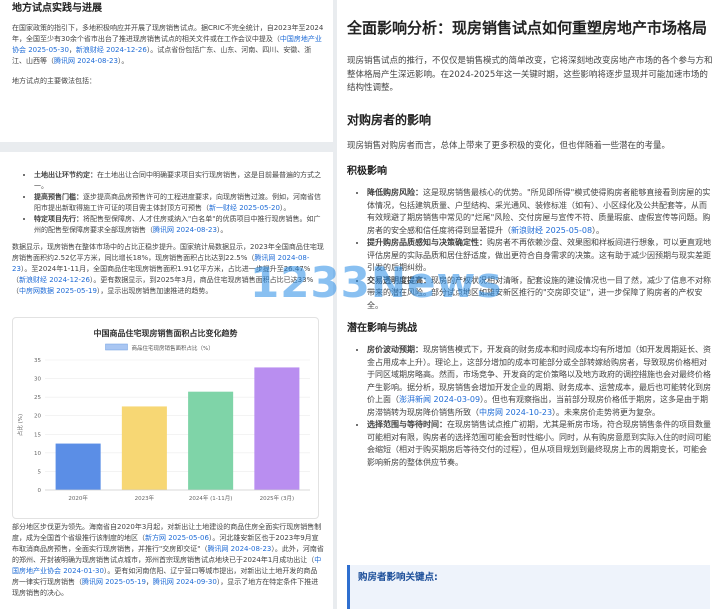  What do you see at coordinates (528, 587) in the screenshot?
I see `key-points-callout: 购房者影响关键点:` at bounding box center [528, 587].